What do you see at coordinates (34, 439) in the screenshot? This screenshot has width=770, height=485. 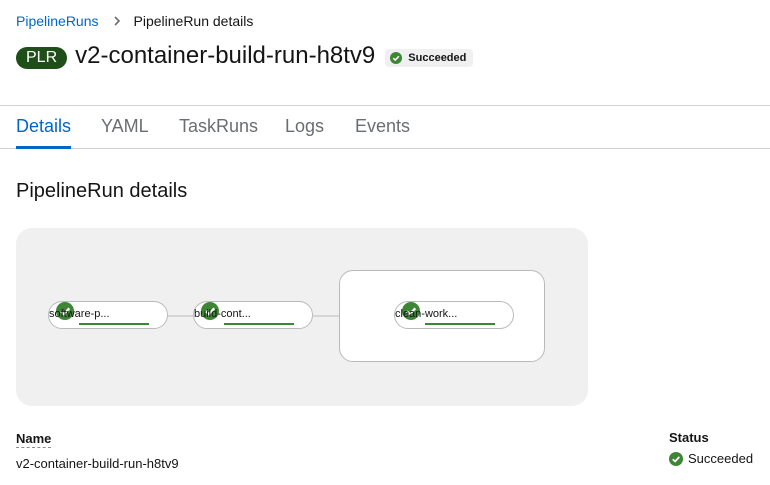 I see `name-label: Name` at bounding box center [34, 439].